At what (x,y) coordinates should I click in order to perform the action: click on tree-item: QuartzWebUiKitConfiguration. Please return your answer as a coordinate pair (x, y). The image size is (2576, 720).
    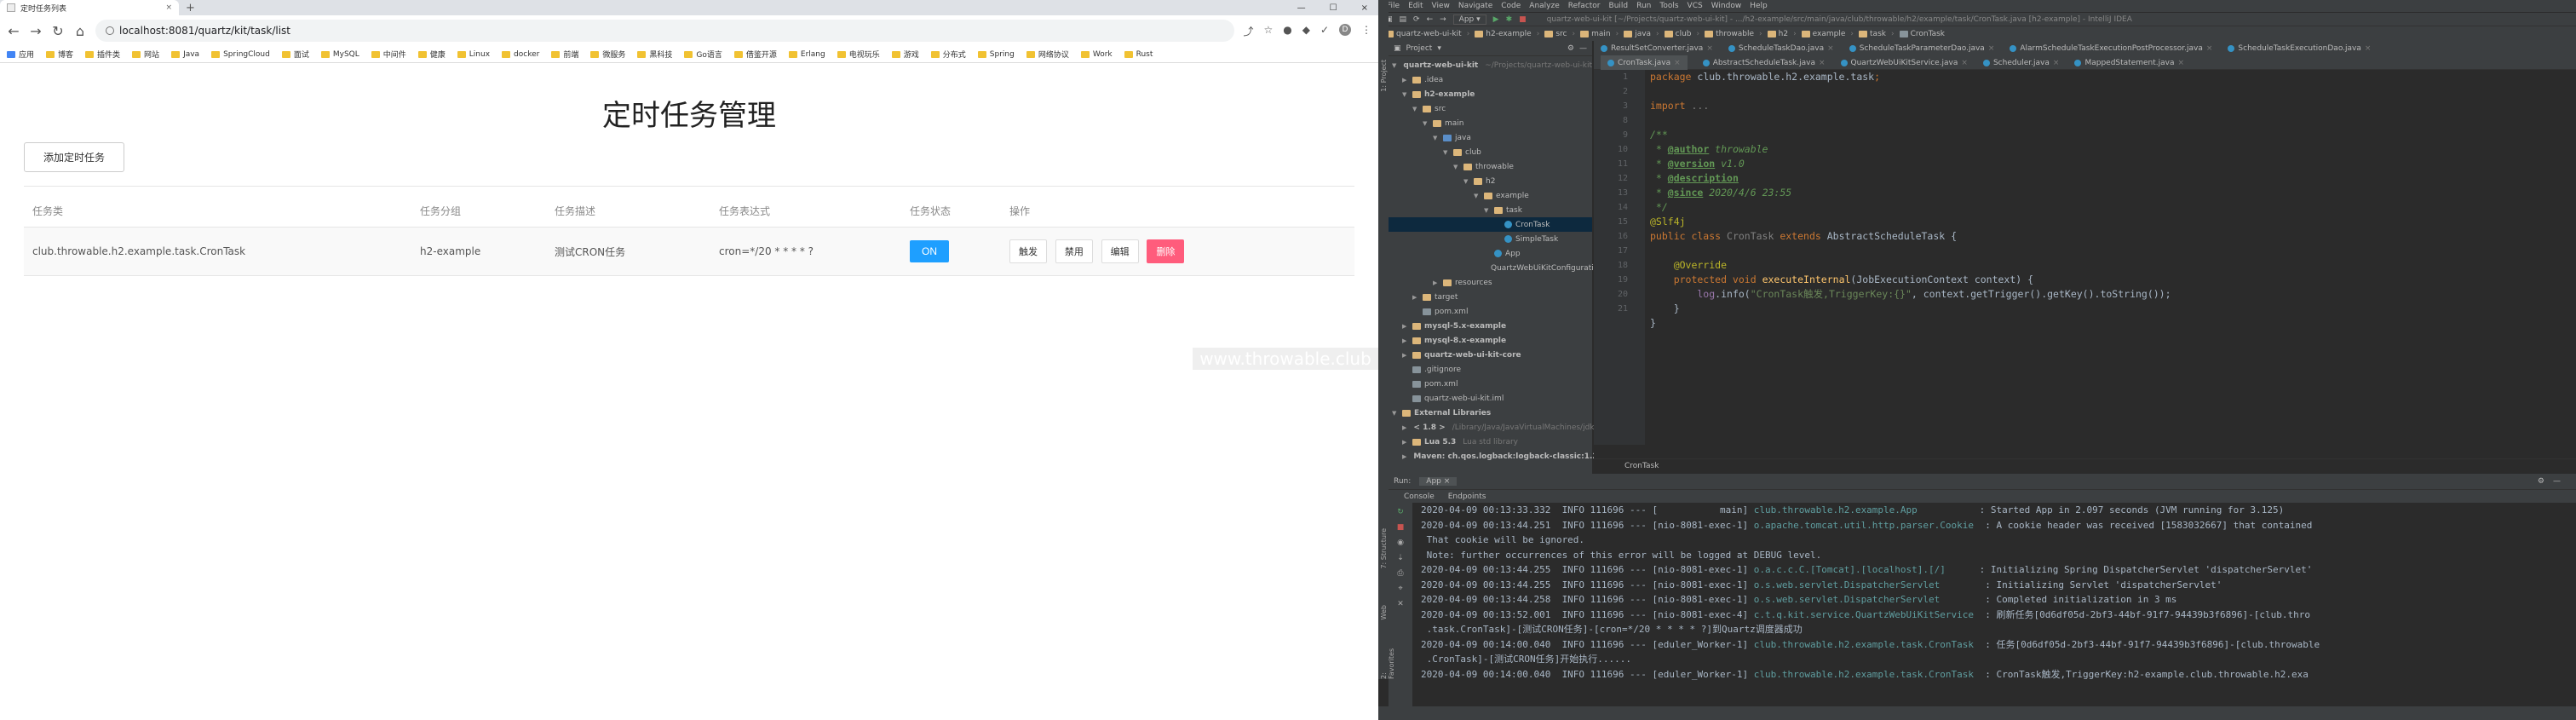
    Looking at the image, I should click on (1496, 268).